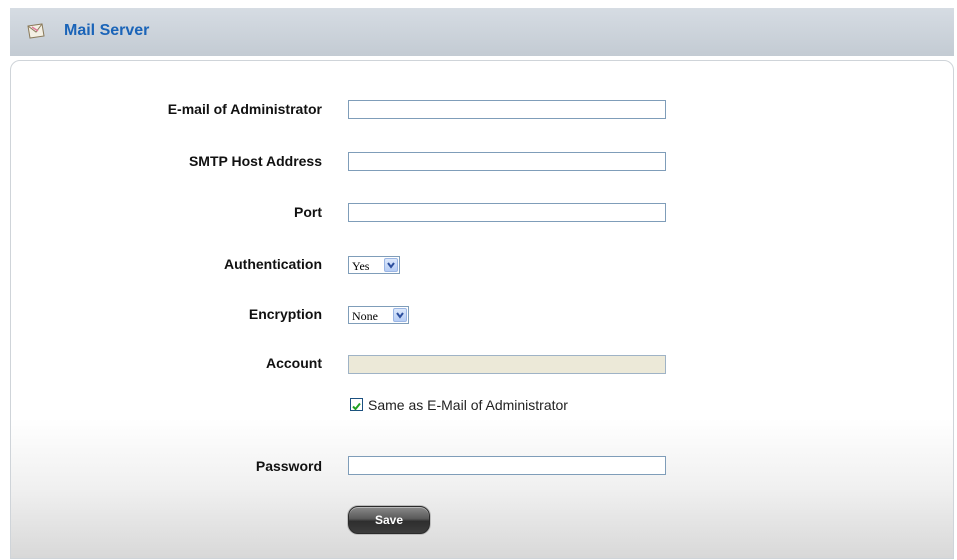  I want to click on password-input, so click(507, 465).